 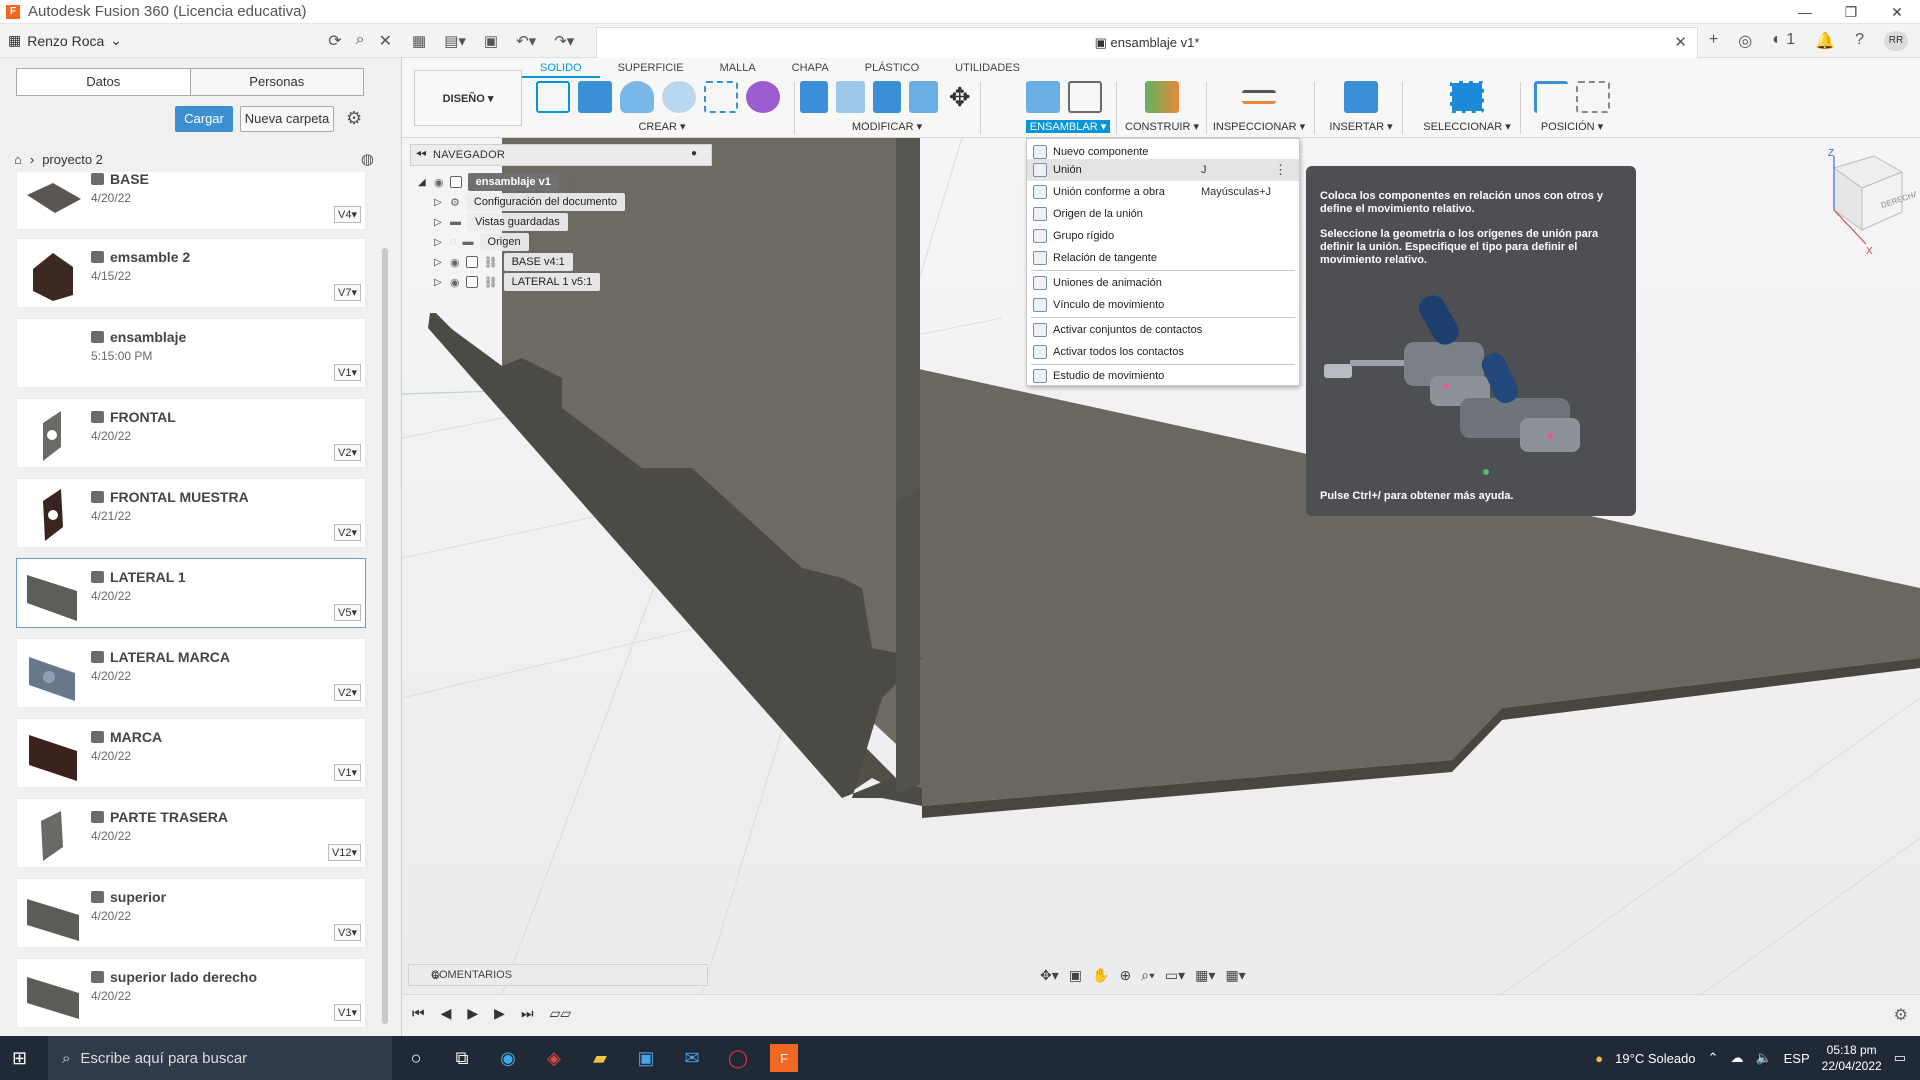 I want to click on tab-superficie: SUPERFICIE, so click(x=651, y=69).